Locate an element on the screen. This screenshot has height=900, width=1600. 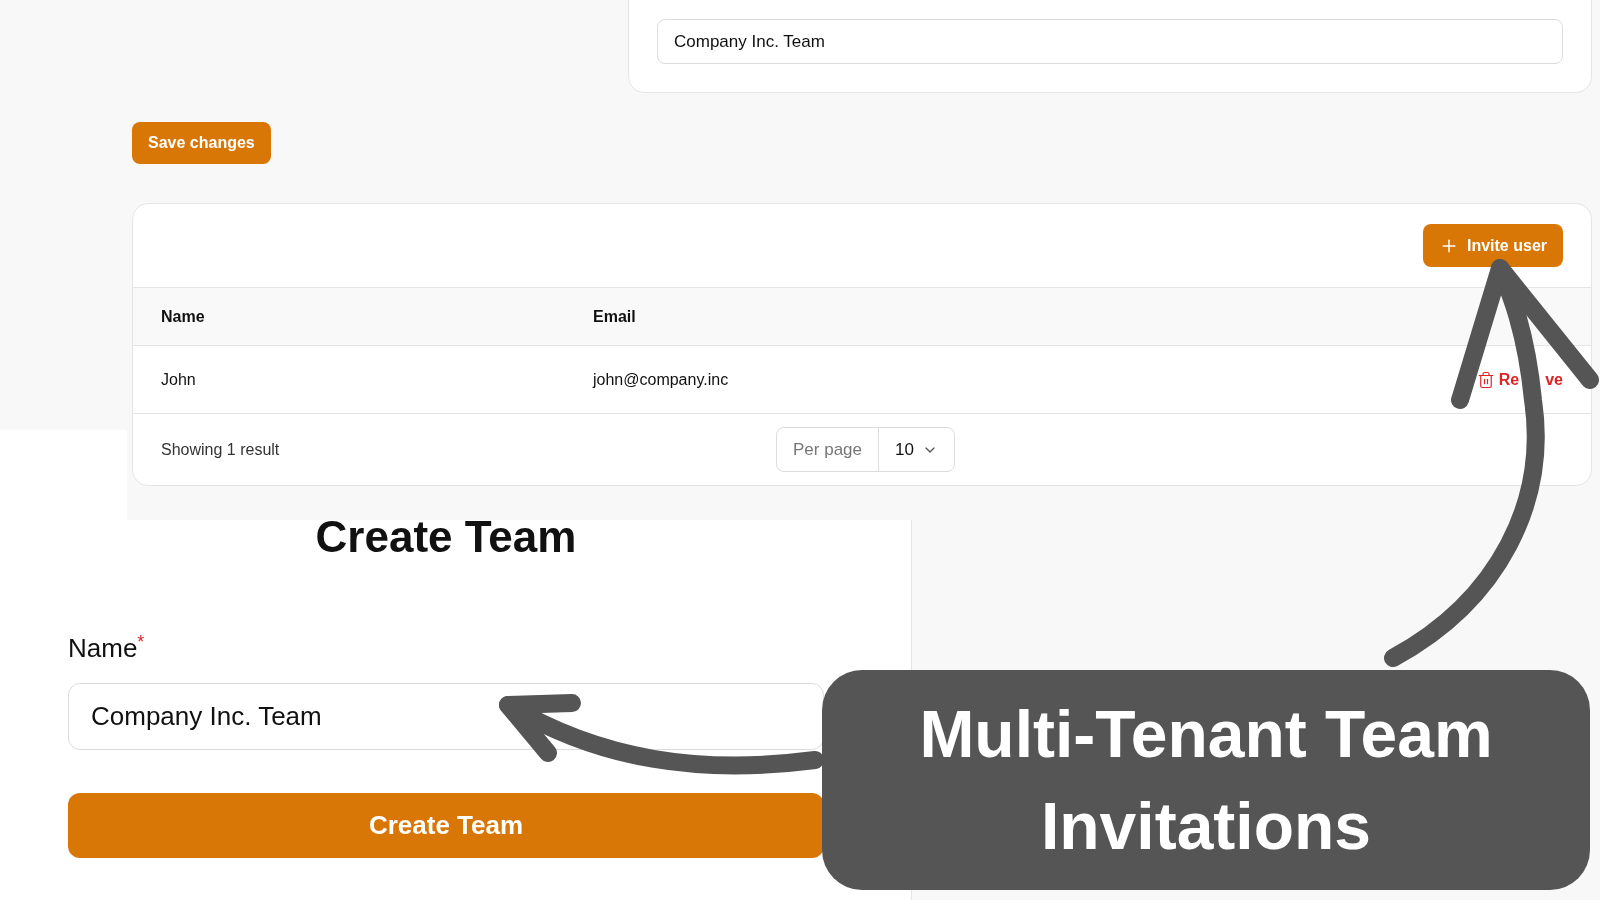
per-page-label: Per page is located at coordinates (828, 449).